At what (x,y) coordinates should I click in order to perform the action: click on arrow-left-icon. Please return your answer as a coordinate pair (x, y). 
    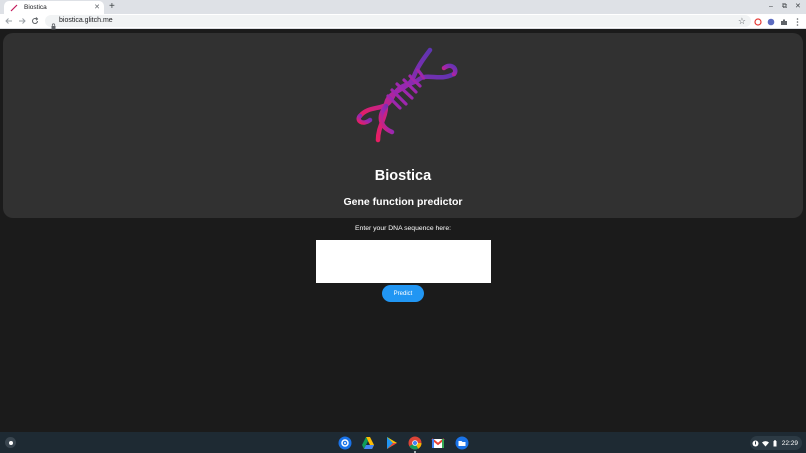
    Looking at the image, I should click on (8, 21).